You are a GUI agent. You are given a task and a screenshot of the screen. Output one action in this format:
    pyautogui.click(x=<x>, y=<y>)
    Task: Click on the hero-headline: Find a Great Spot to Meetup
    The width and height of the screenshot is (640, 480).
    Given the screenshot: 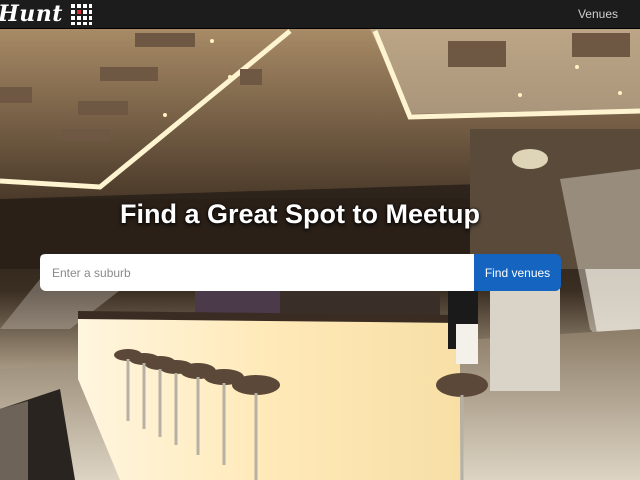 What is the action you would take?
    pyautogui.click(x=299, y=214)
    